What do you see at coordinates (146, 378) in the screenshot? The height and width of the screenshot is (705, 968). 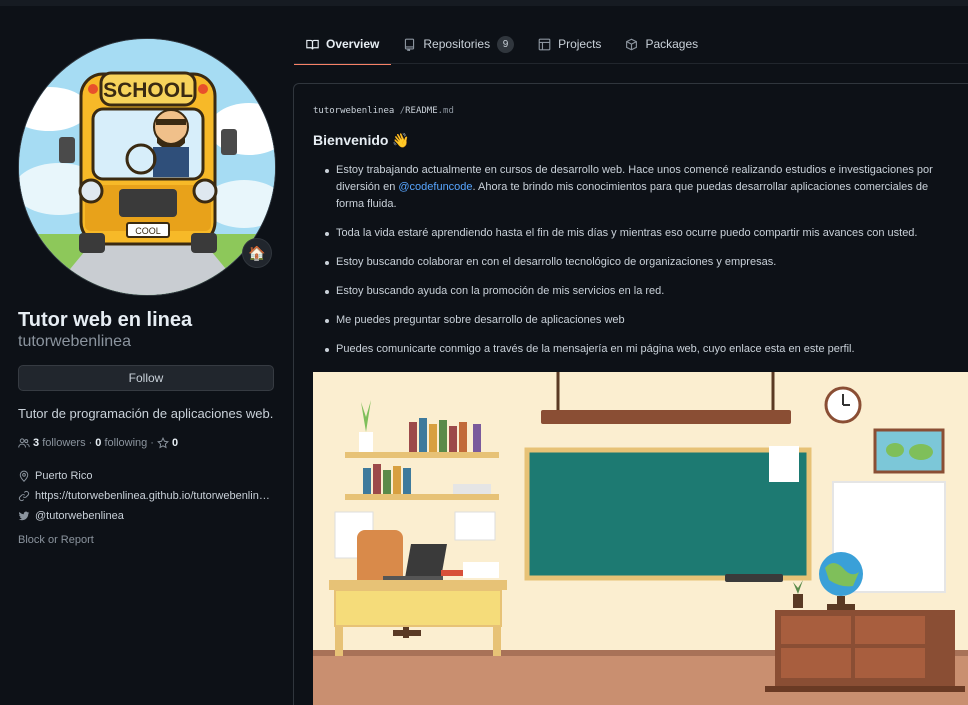 I see `follow-button: Follow` at bounding box center [146, 378].